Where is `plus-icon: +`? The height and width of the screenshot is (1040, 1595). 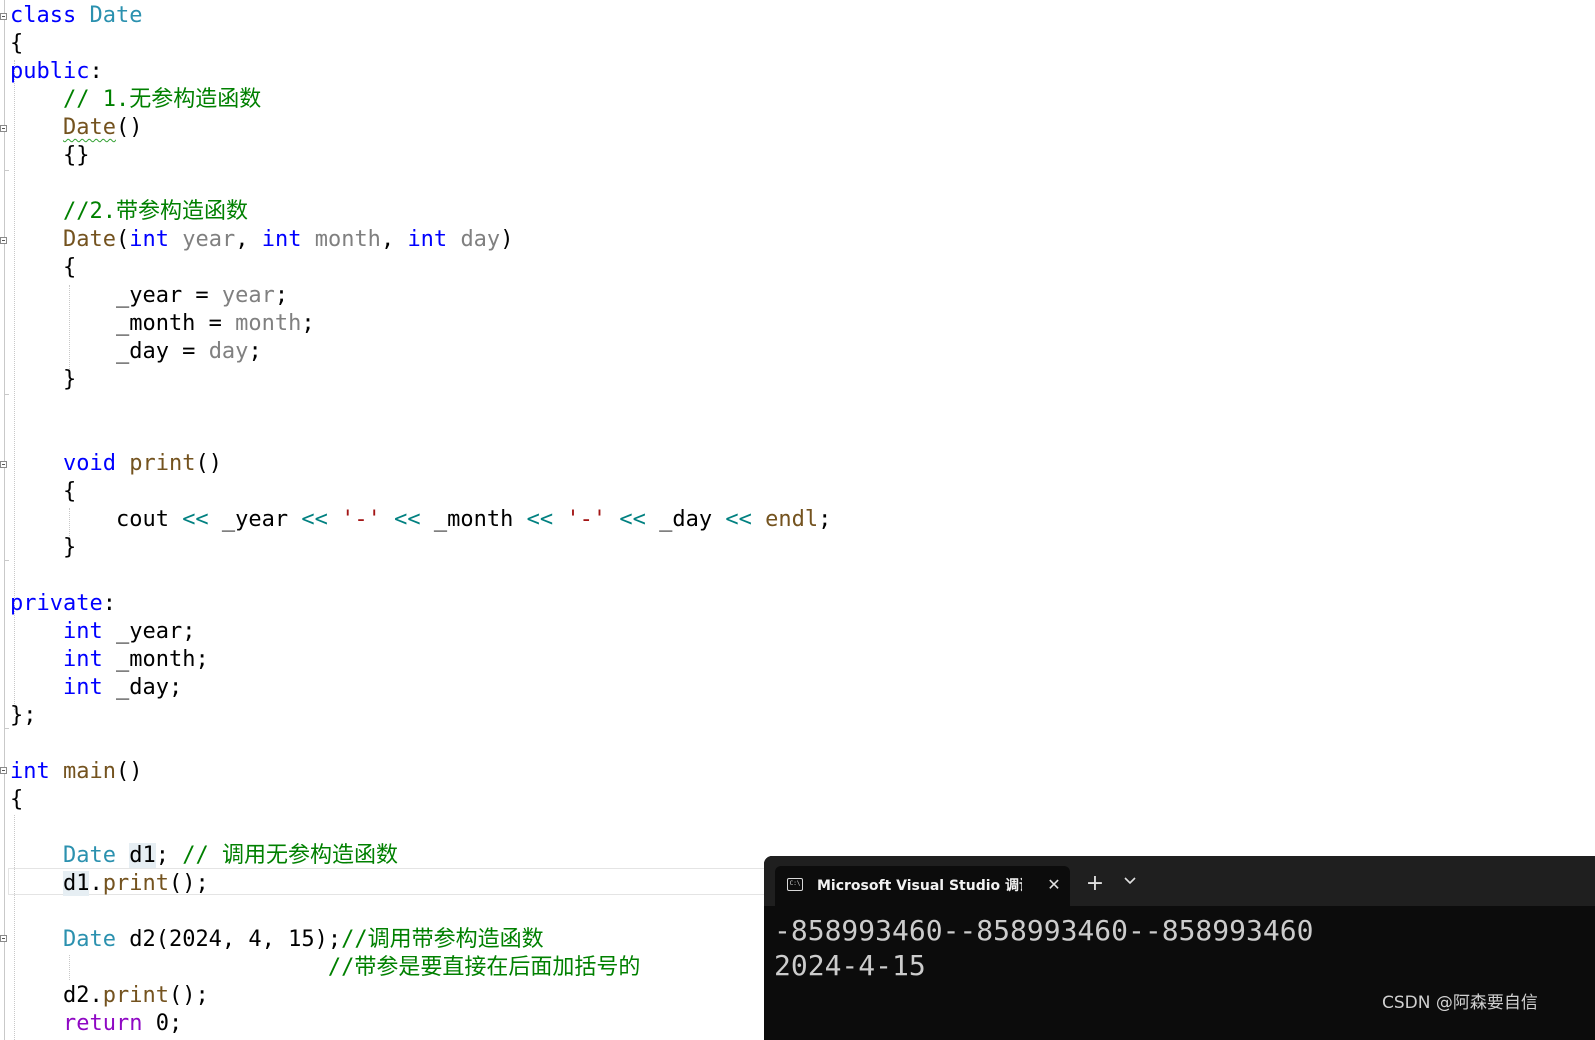
plus-icon: + is located at coordinates (1095, 884).